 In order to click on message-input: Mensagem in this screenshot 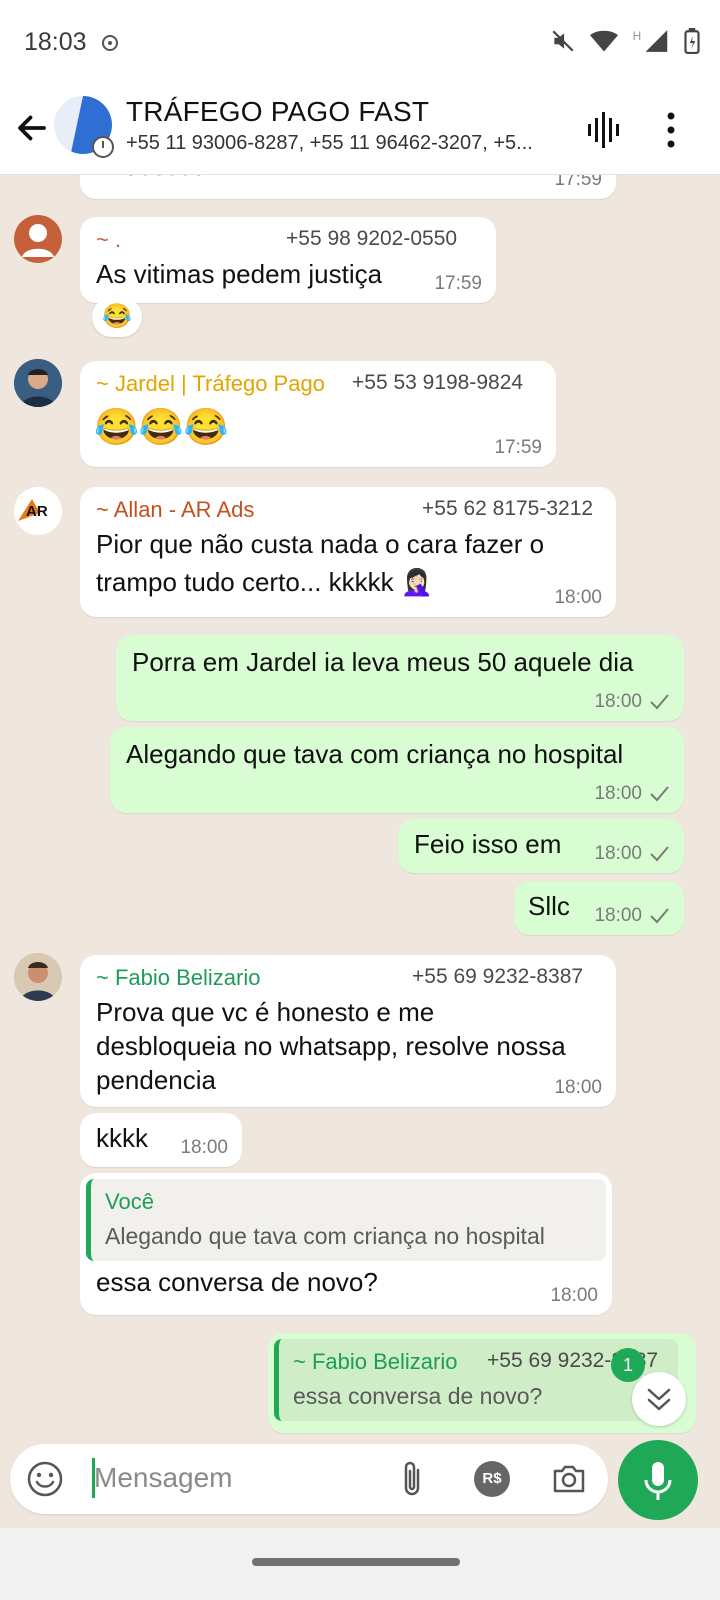, I will do `click(163, 1478)`.